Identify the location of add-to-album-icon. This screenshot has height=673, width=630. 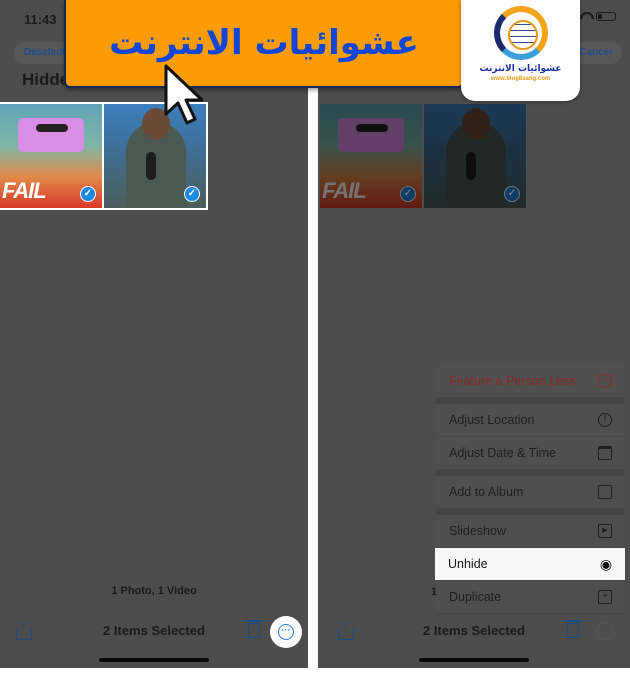
(605, 492).